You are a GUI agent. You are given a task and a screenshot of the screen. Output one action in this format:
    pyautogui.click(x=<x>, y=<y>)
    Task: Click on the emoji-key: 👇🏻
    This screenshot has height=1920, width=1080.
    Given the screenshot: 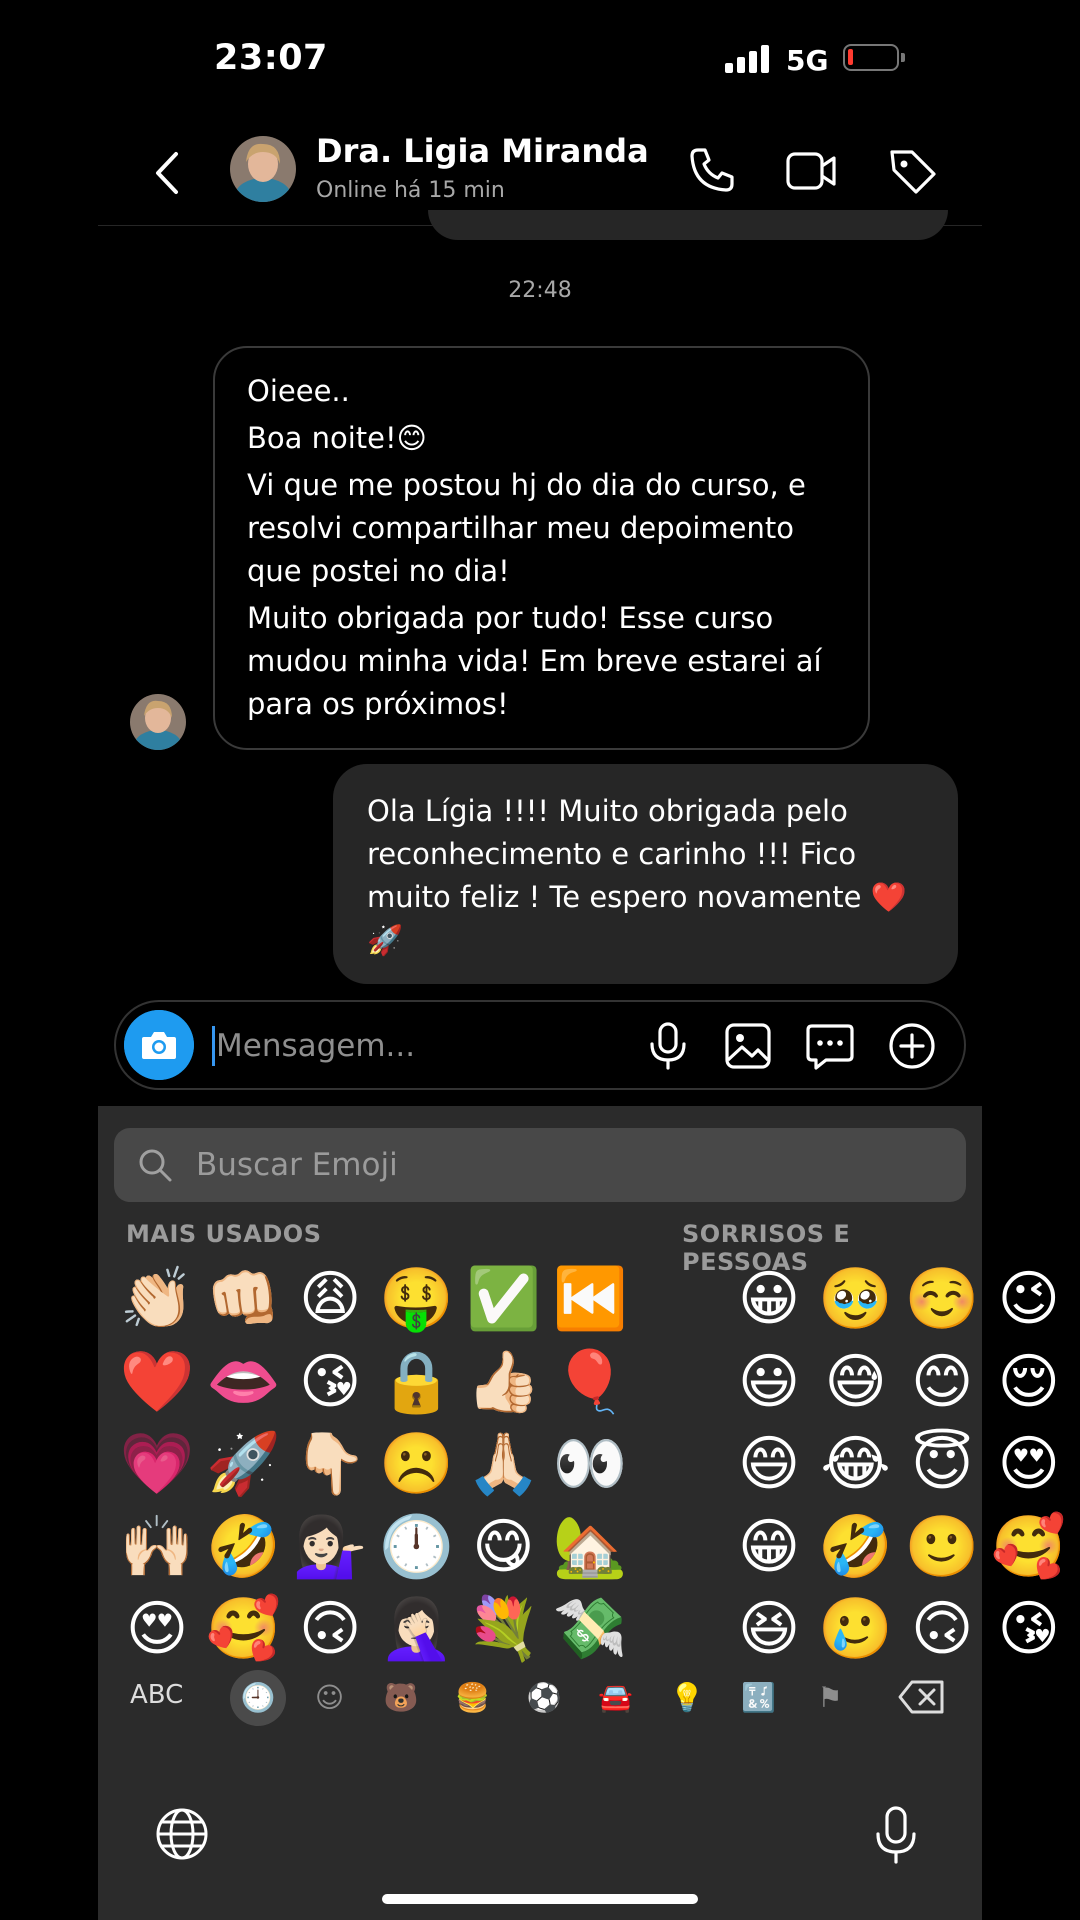 What is the action you would take?
    pyautogui.click(x=330, y=1464)
    